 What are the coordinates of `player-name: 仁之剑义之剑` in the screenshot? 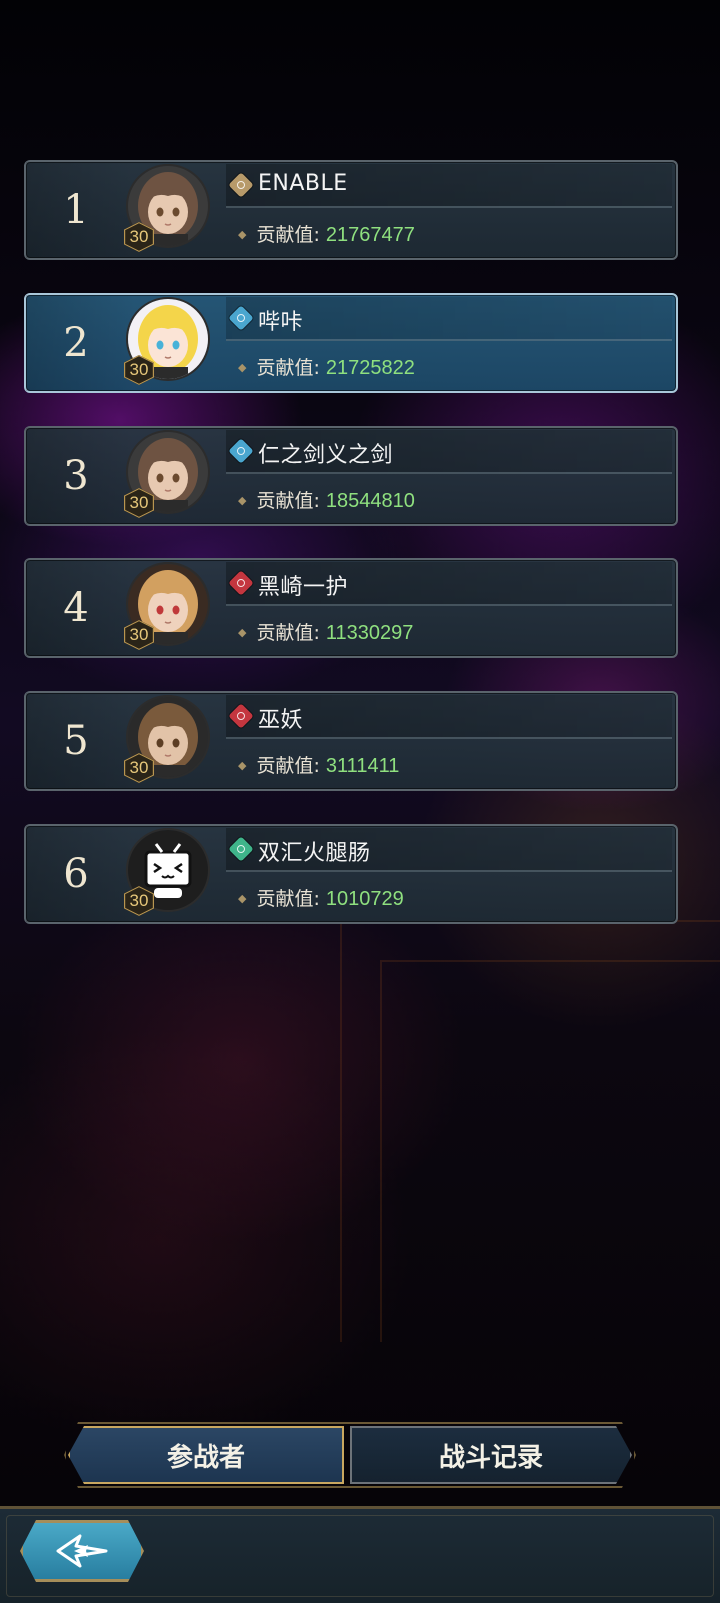 It's located at (326, 455).